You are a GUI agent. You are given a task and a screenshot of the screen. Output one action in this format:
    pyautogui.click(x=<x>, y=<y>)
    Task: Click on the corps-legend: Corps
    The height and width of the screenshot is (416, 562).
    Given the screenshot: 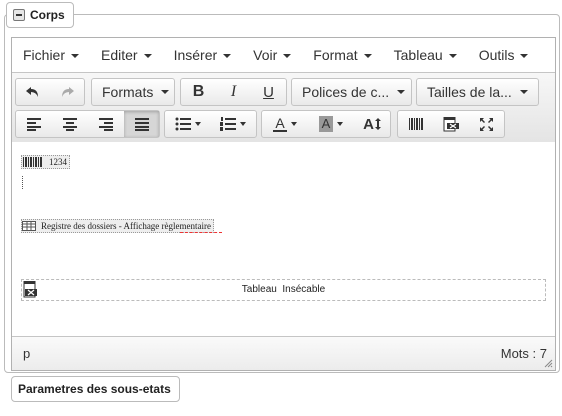 What is the action you would take?
    pyautogui.click(x=40, y=15)
    